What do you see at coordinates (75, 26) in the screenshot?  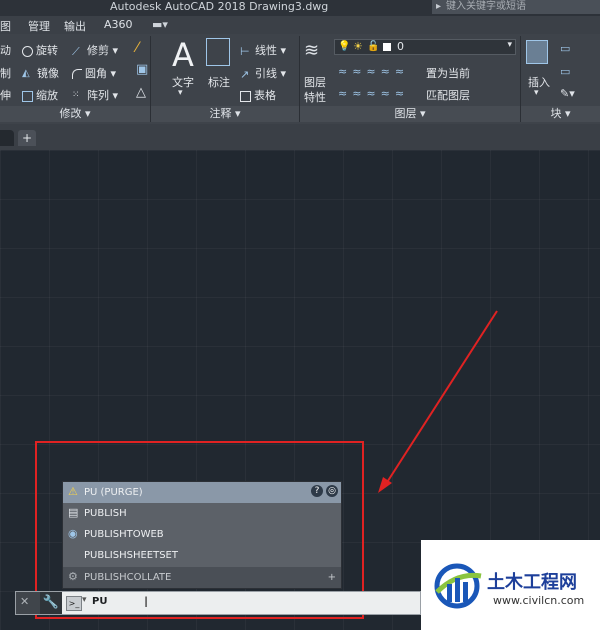 I see `menu-item-output: 输出` at bounding box center [75, 26].